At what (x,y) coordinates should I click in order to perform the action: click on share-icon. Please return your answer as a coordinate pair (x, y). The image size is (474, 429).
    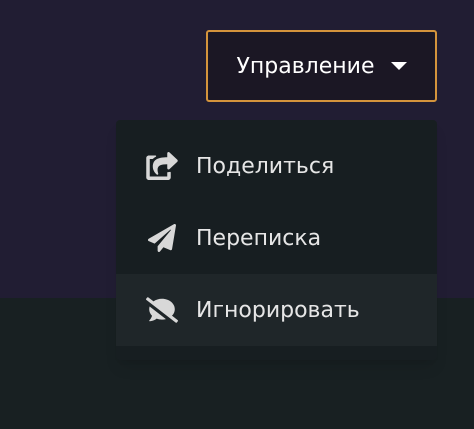
    Looking at the image, I should click on (162, 166).